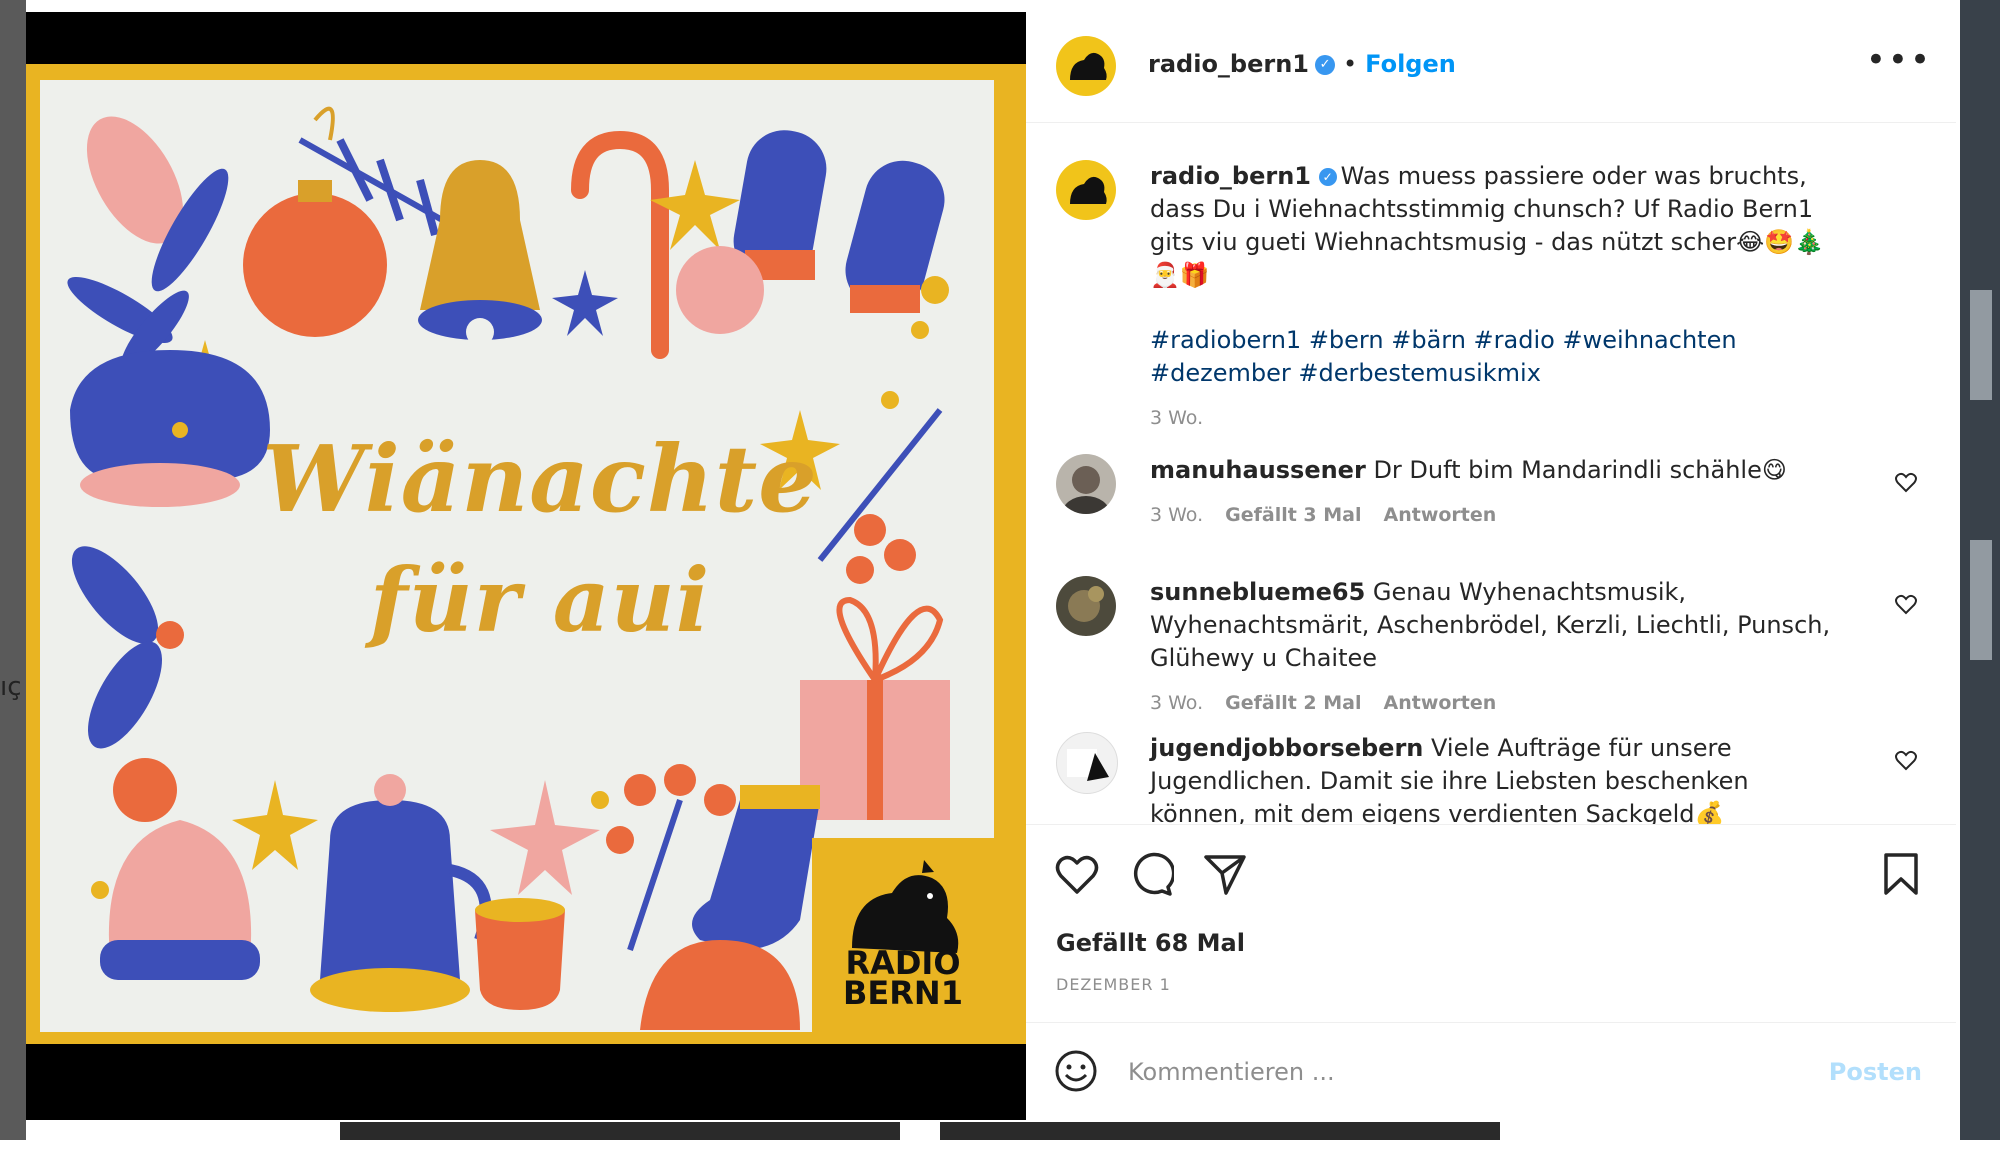 This screenshot has width=2000, height=1154. What do you see at coordinates (1150, 943) in the screenshot?
I see `likes-count: Gefällt 68 Mal` at bounding box center [1150, 943].